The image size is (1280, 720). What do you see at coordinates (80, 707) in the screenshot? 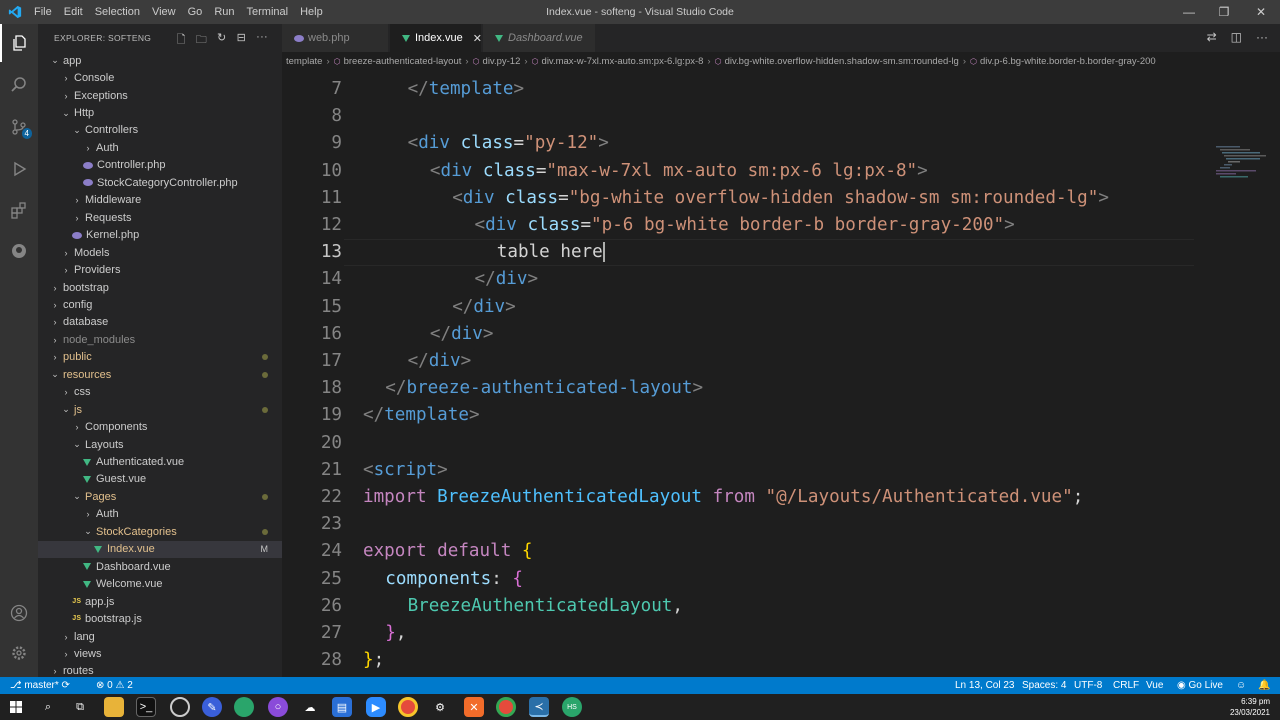
I see `task-view-icon: ⧉` at bounding box center [80, 707].